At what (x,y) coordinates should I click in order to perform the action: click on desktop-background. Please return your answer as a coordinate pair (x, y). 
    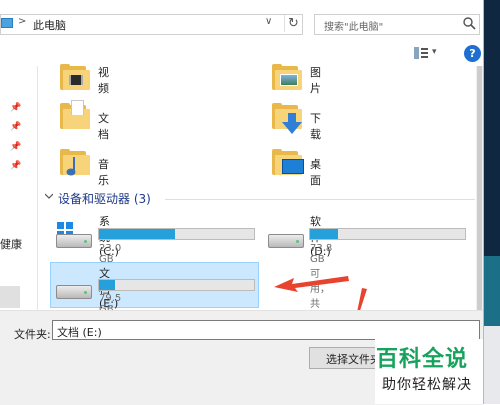
    Looking at the image, I should click on (491, 202).